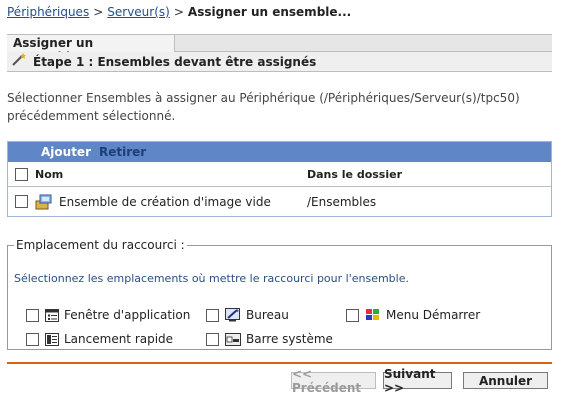 This screenshot has width=573, height=395. What do you see at coordinates (100, 245) in the screenshot?
I see `shortcut-legend: Emplacement du raccourci :` at bounding box center [100, 245].